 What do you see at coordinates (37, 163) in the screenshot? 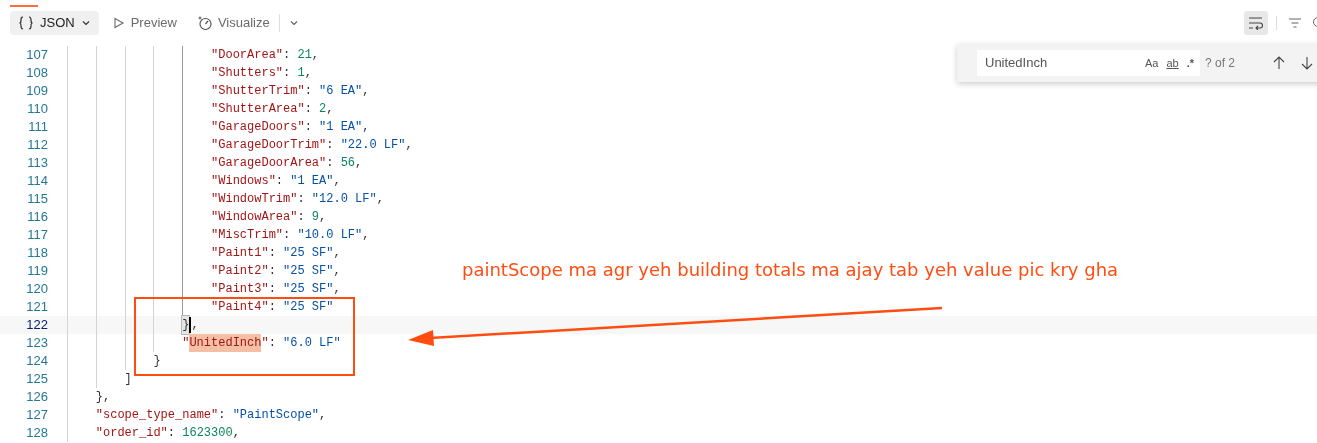
I see `line-number: 113` at bounding box center [37, 163].